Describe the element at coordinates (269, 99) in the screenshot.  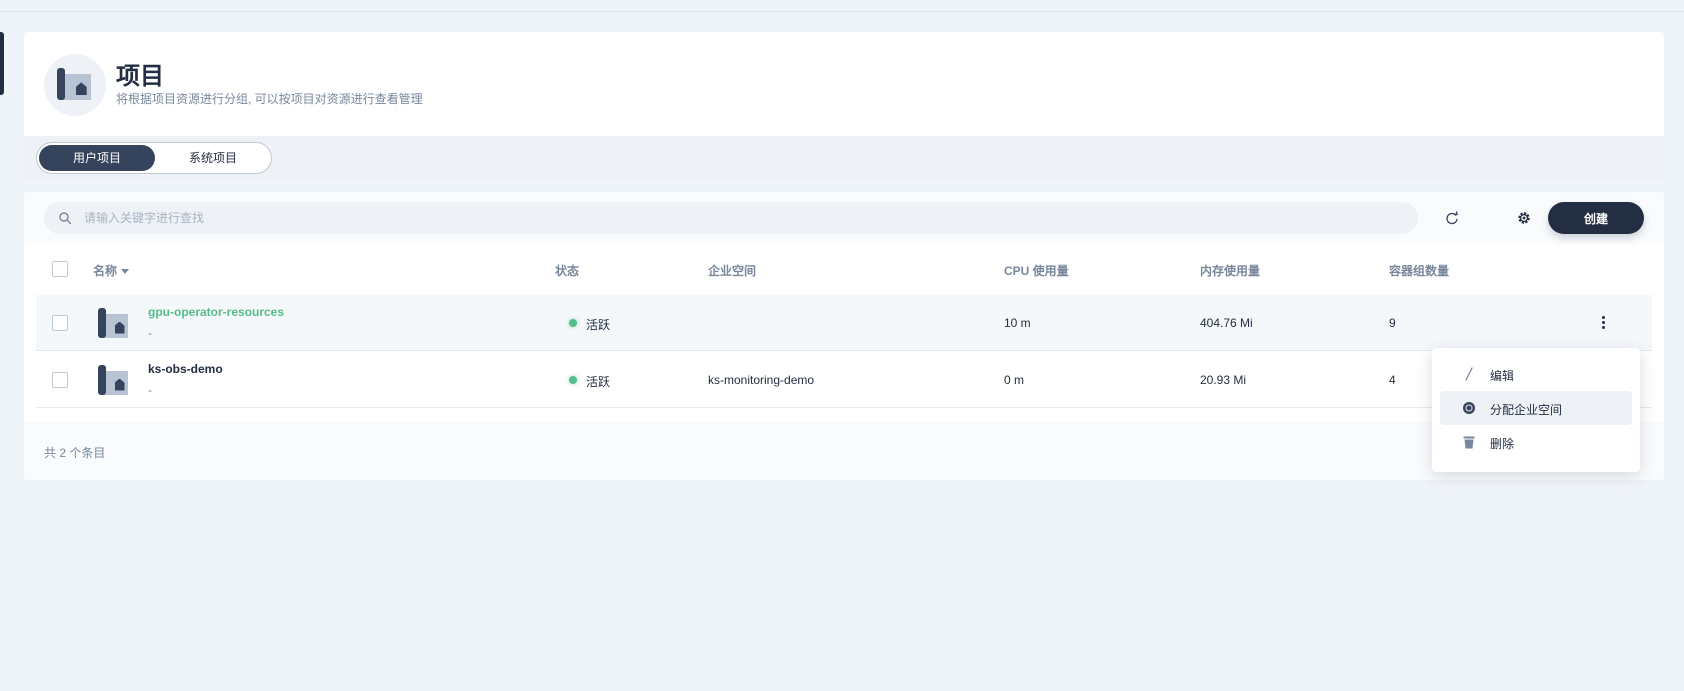
I see `page-description: 将根据项目资源进行分组, 可以按项目对资源进行查看管理` at that location.